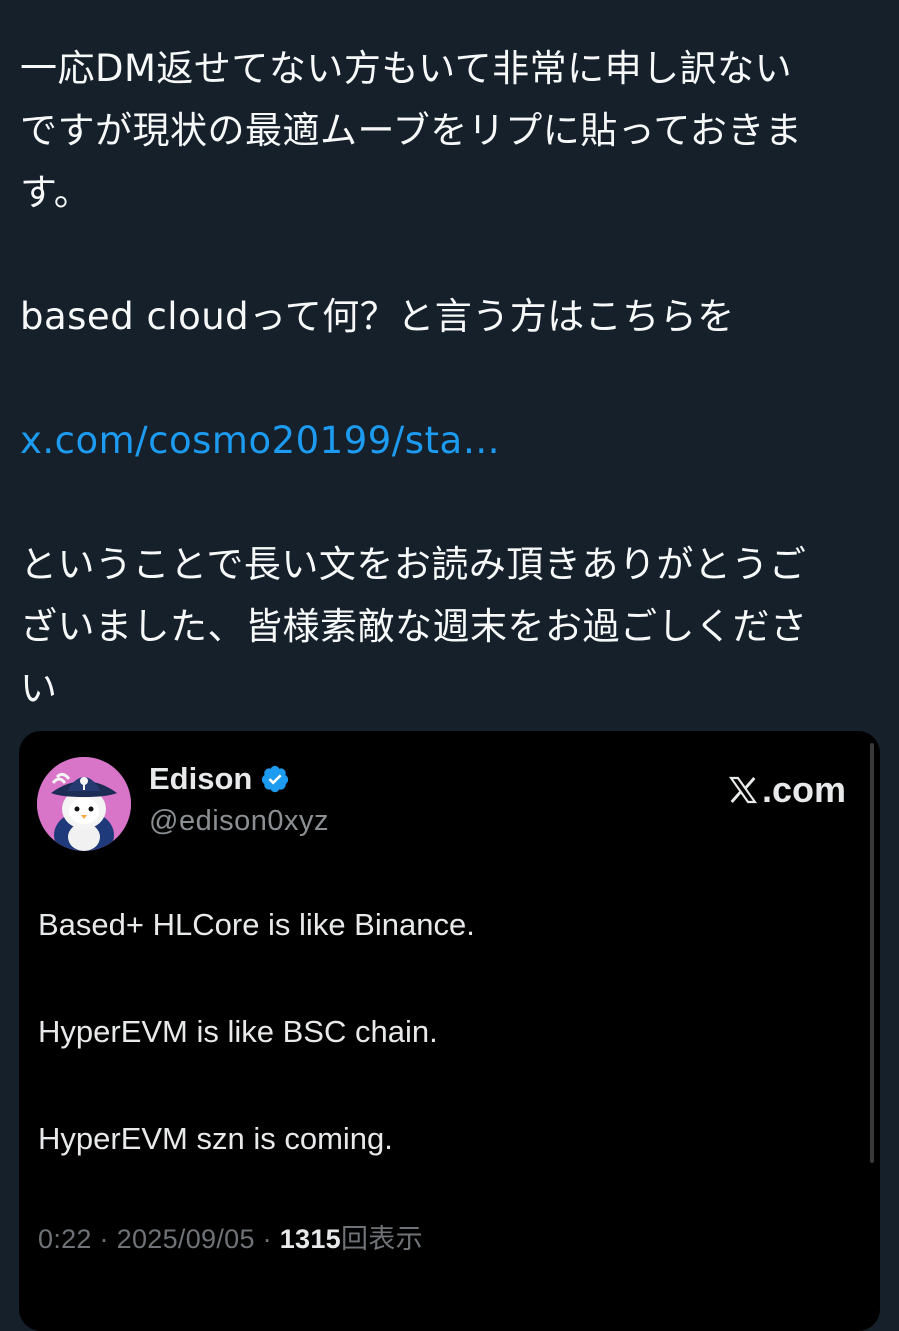  What do you see at coordinates (275, 779) in the screenshot?
I see `verified-badge-icon` at bounding box center [275, 779].